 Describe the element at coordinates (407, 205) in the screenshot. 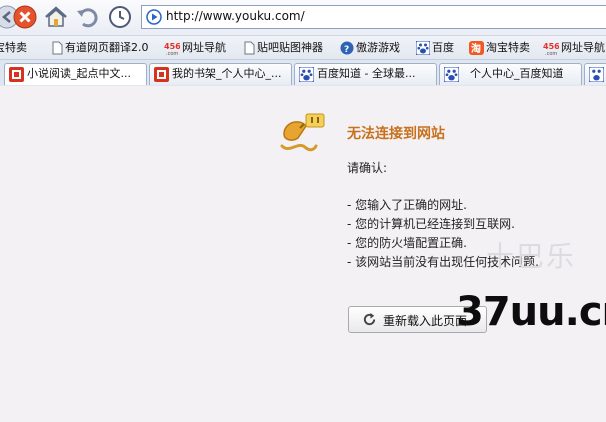

I see `check-item: - 您输入了正确的网址.` at that location.